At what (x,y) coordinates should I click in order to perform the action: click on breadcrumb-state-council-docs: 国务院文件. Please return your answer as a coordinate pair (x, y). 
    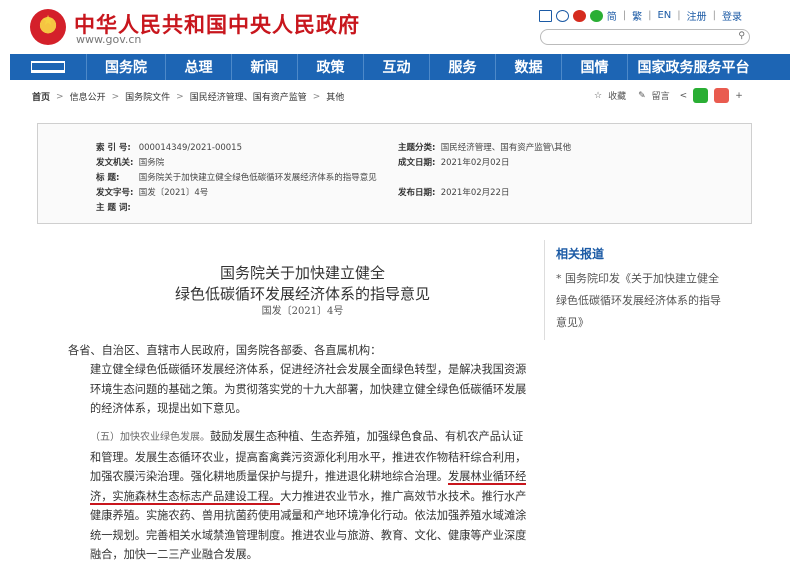
    Looking at the image, I should click on (147, 96).